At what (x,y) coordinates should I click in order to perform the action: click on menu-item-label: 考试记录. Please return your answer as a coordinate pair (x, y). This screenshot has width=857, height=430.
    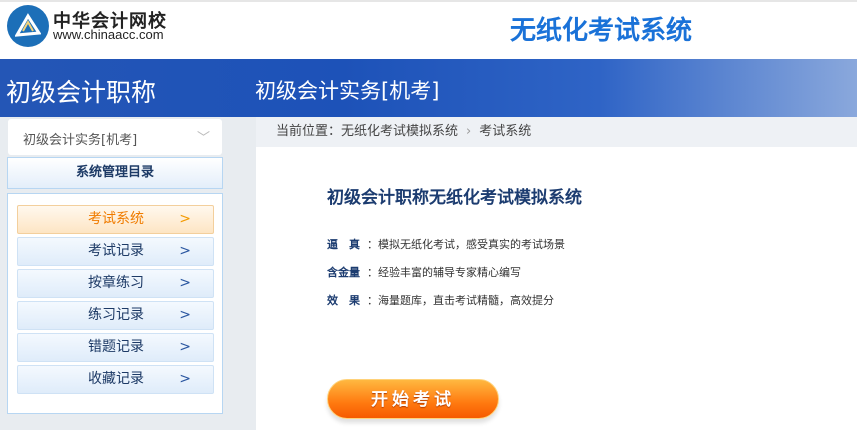
    Looking at the image, I should click on (116, 251).